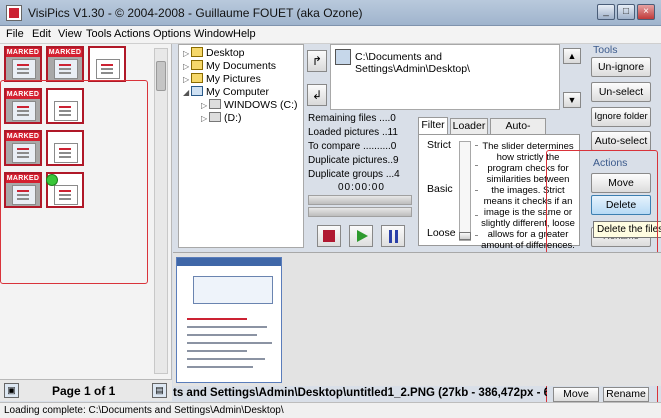 This screenshot has width=661, height=418. What do you see at coordinates (457, 63) in the screenshot?
I see `path-item: C:\Documents and Settings\Admin\Desktop\` at bounding box center [457, 63].